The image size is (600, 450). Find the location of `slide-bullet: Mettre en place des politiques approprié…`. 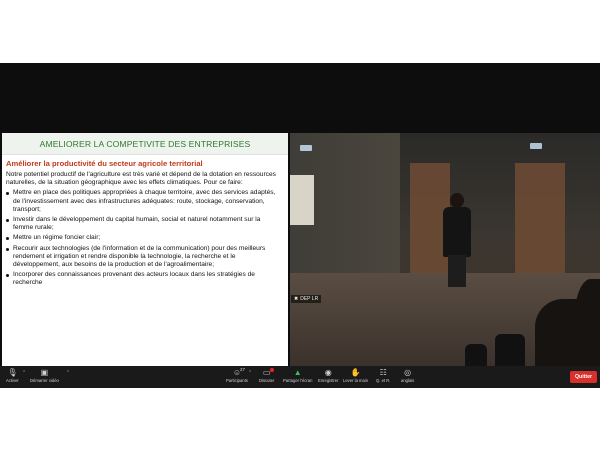

slide-bullet: Mettre en place des politiques approprié… is located at coordinates (144, 201).